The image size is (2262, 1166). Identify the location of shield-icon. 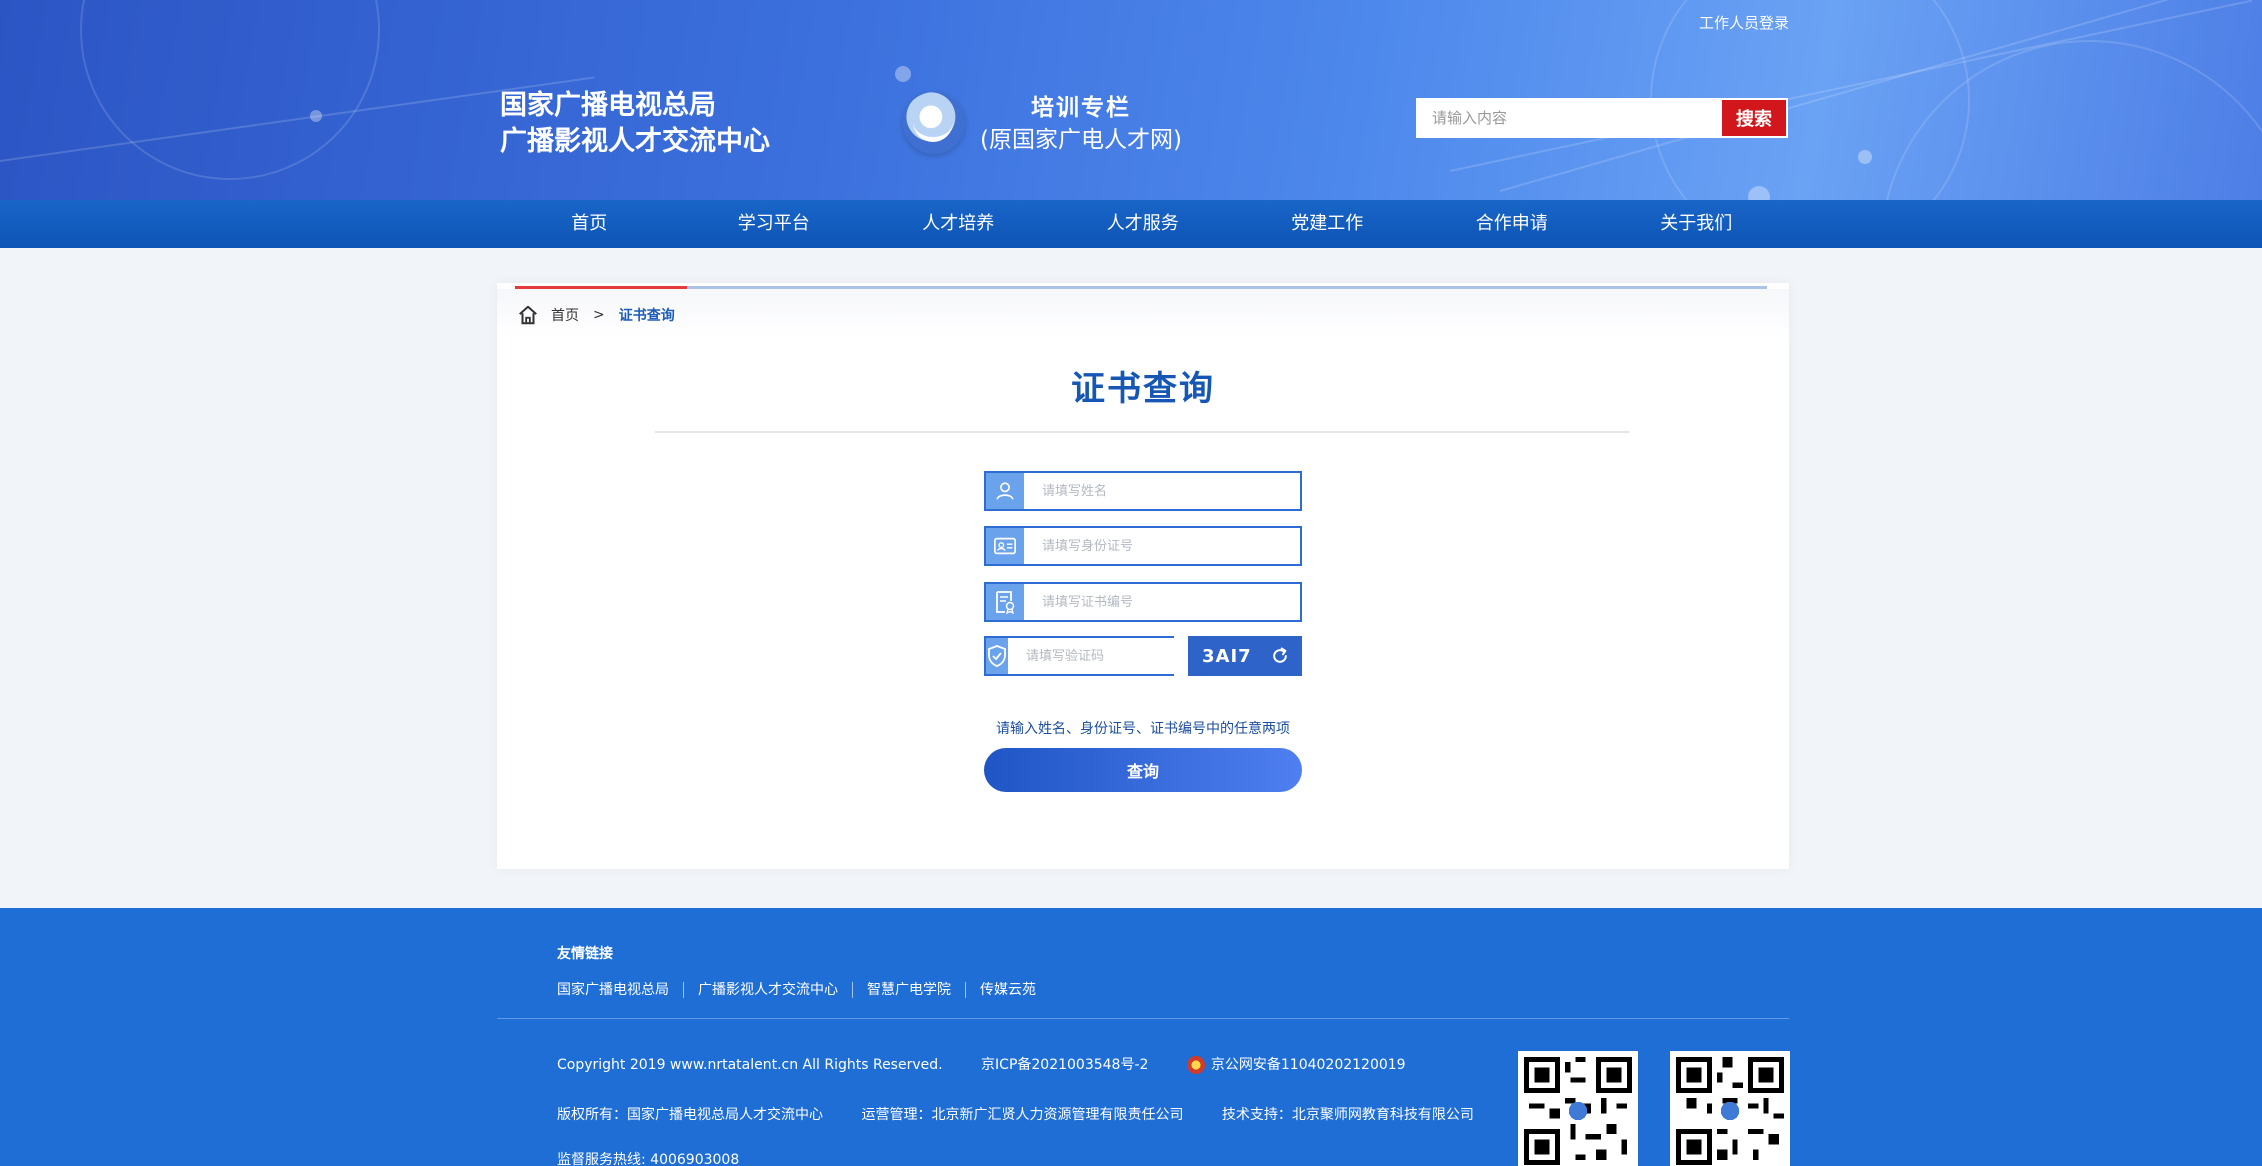
(997, 656).